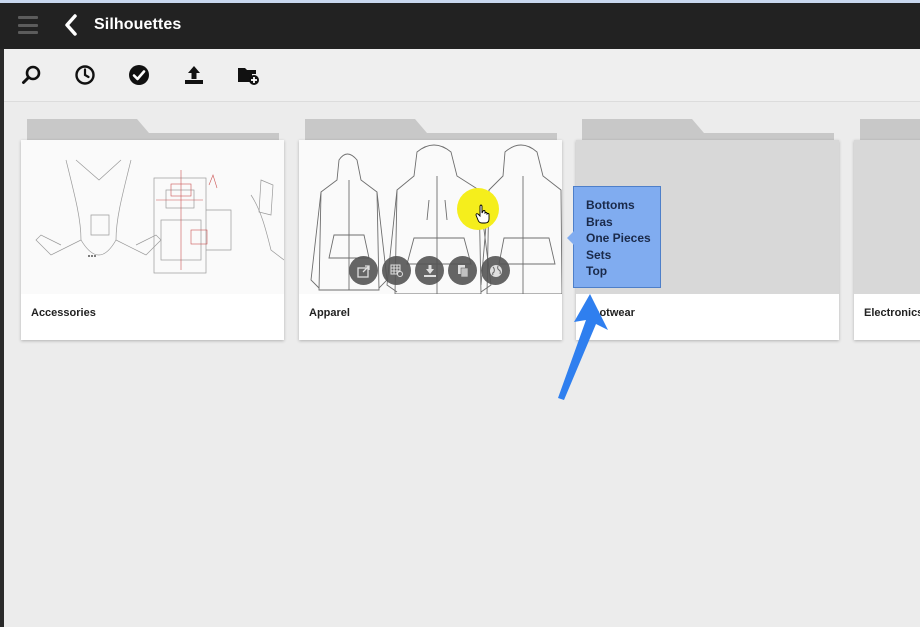 The width and height of the screenshot is (920, 627). Describe the element at coordinates (71, 25) in the screenshot. I see `back-chevron-icon` at that location.